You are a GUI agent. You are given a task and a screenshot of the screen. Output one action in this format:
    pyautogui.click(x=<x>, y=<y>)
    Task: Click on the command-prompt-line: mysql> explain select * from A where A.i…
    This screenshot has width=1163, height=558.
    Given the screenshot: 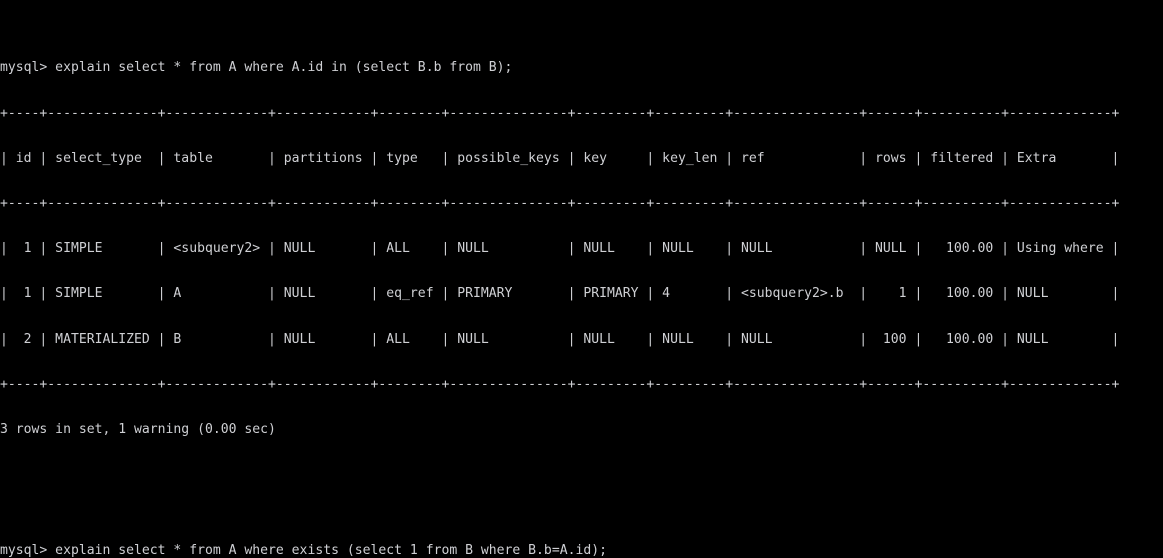 What is the action you would take?
    pyautogui.click(x=256, y=68)
    